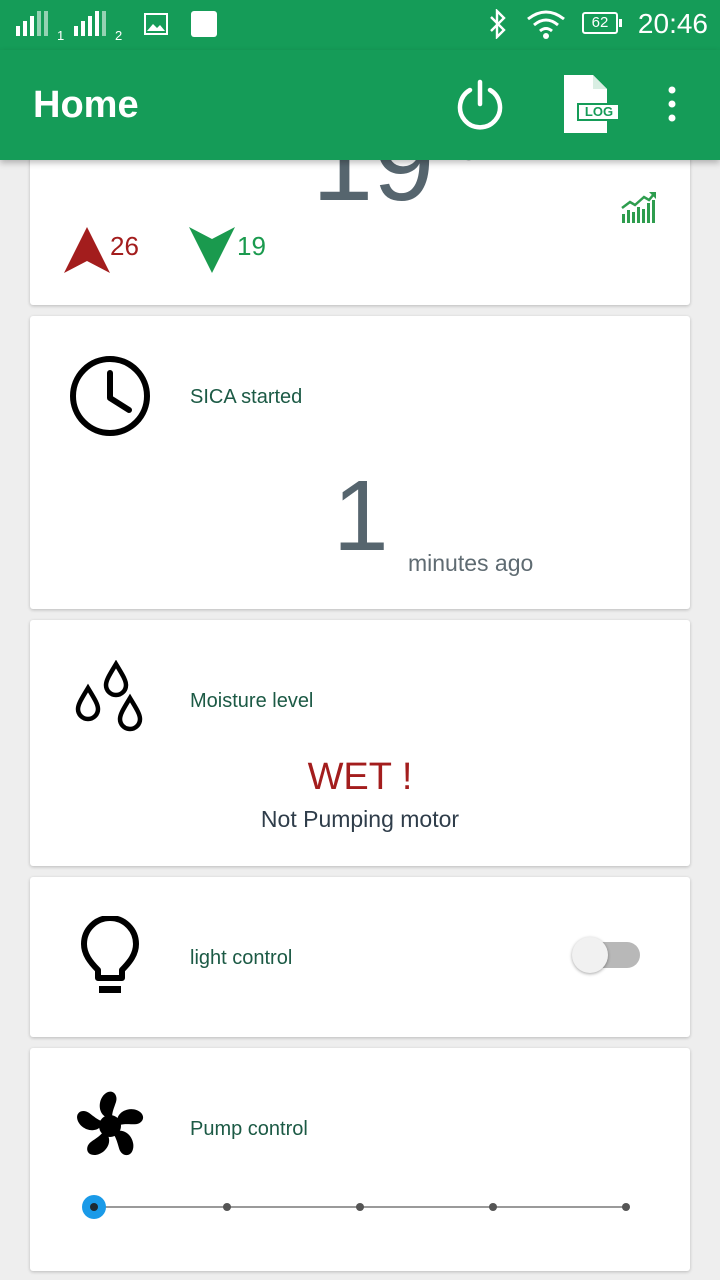 Image resolution: width=720 pixels, height=1280 pixels. I want to click on more-options-icon, so click(672, 104).